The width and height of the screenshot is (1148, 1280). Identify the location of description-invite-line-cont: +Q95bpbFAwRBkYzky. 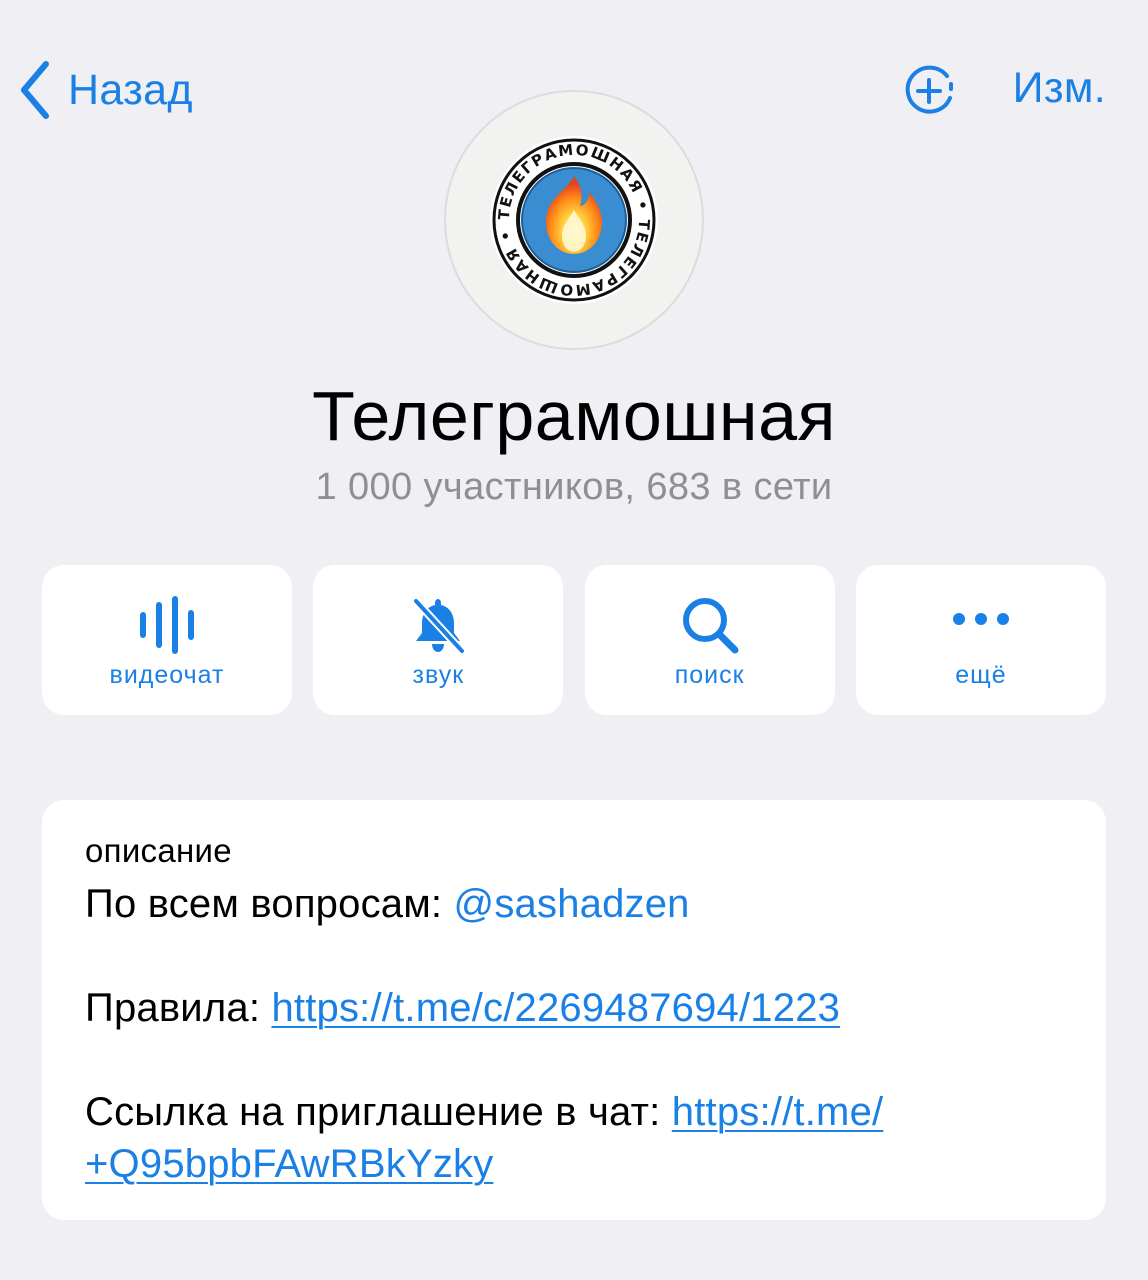
(289, 1164).